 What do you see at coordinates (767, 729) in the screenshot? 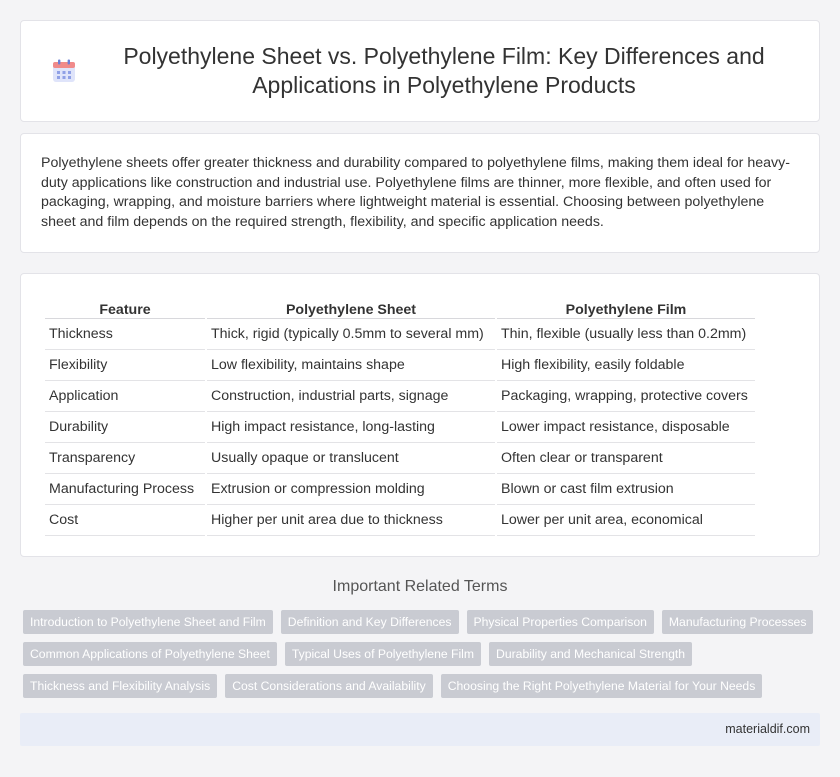
I see `footer-site-link: materialdif.com` at bounding box center [767, 729].